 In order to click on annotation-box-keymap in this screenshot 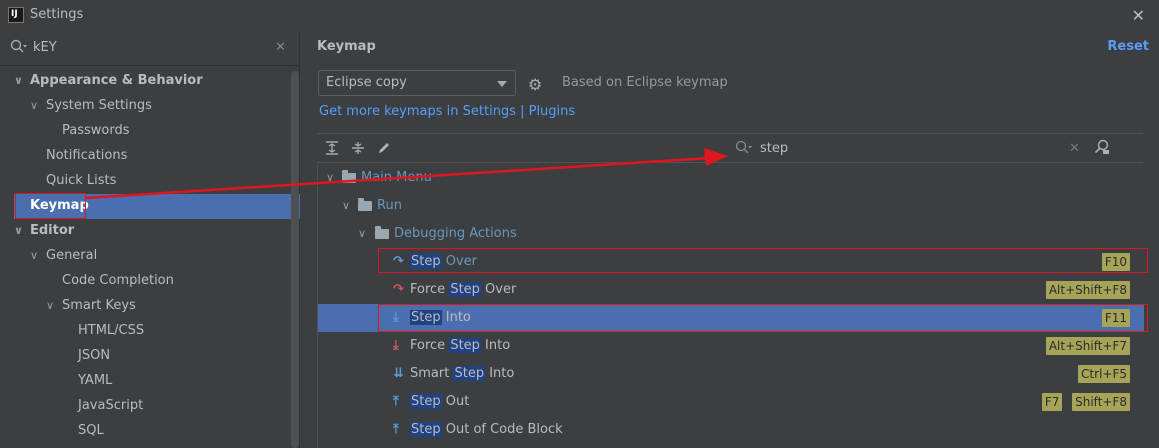, I will do `click(50, 206)`.